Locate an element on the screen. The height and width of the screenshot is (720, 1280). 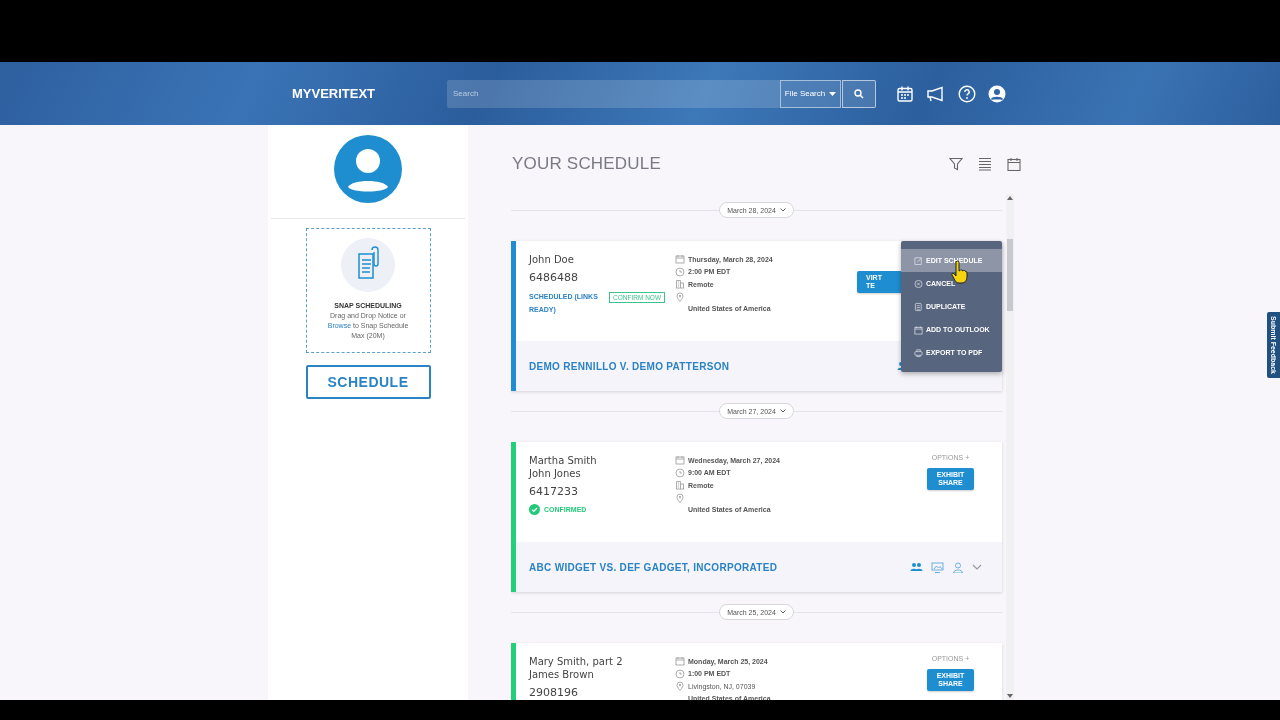
document-icon is located at coordinates (918, 306).